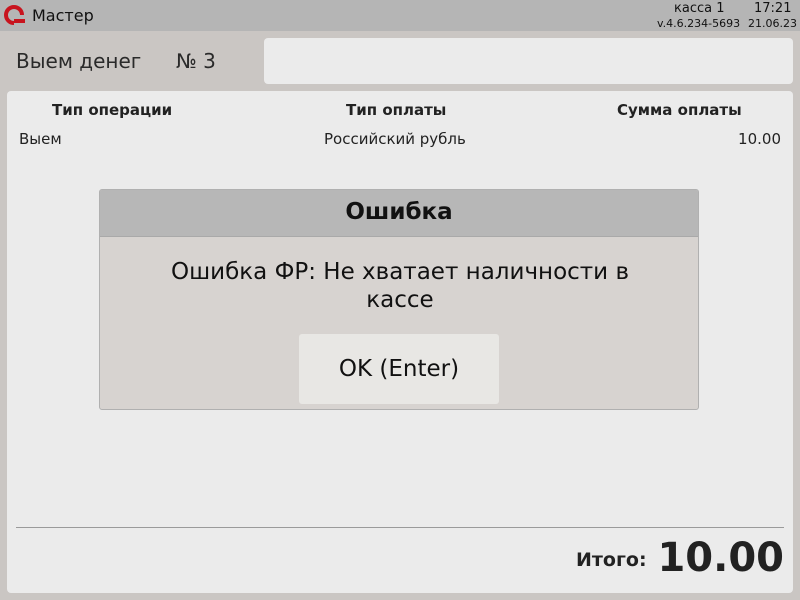 The width and height of the screenshot is (800, 600). I want to click on cell-operation-type: Выем, so click(40, 139).